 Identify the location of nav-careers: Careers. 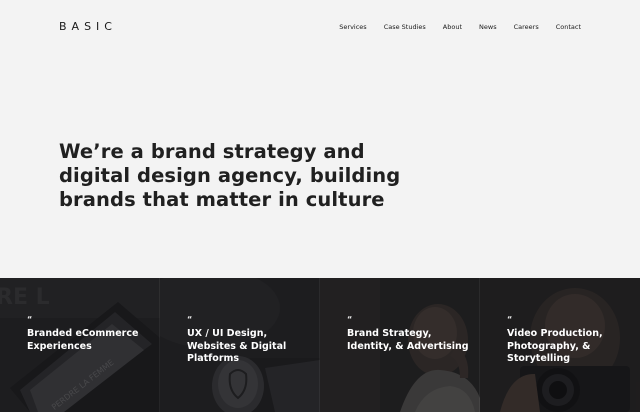
(526, 27).